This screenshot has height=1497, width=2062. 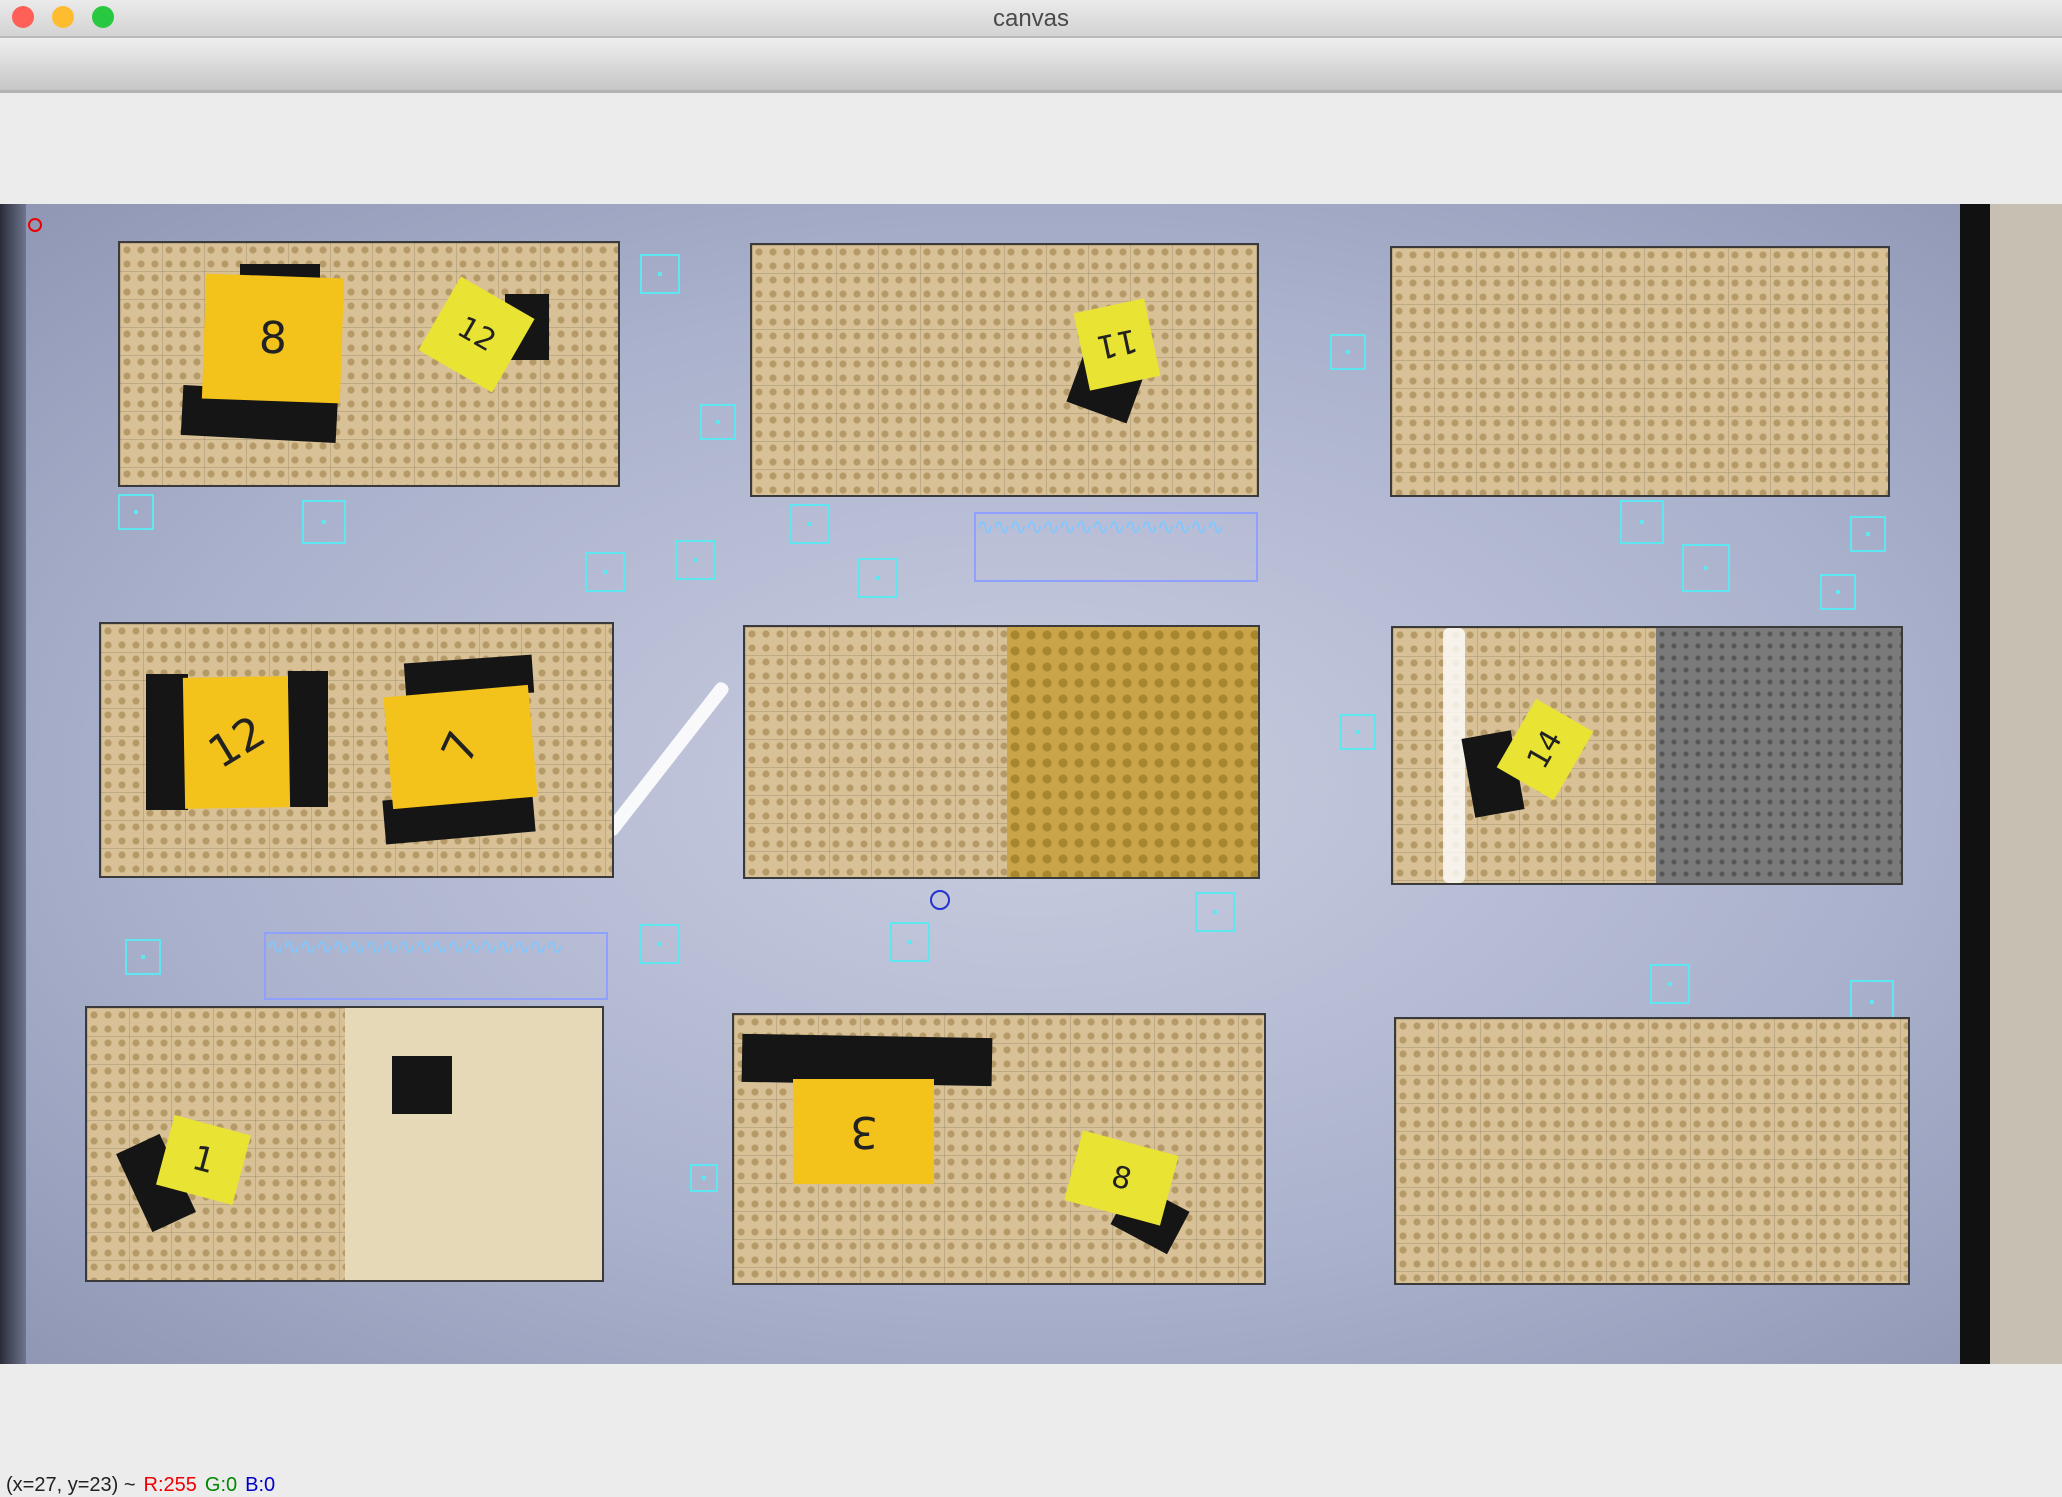 I want to click on projected-river: ∿∿∿∿∿∿∿∿∿∿∿∿∿∿∿, so click(x=1116, y=547).